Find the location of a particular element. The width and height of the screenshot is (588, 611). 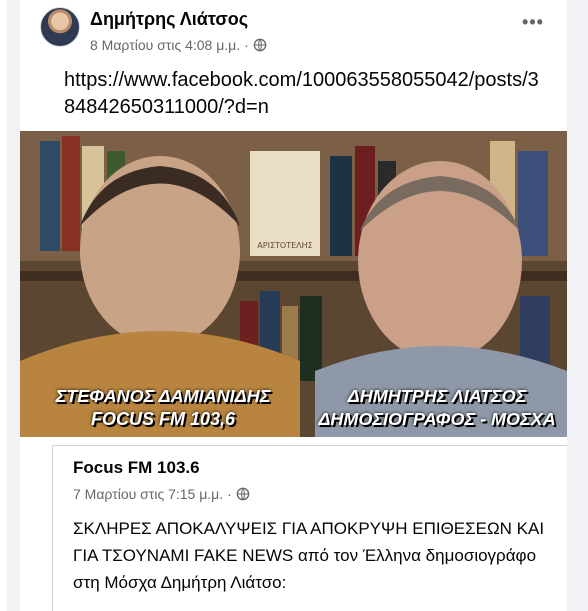

shared-meta: 7 Μαρτίου στις 7:15 μ.μ. · is located at coordinates (161, 494).